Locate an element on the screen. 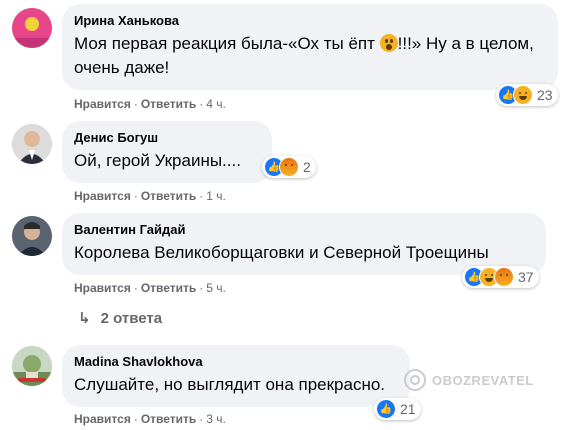 The image size is (572, 430). timestamp: 4 ч. is located at coordinates (216, 104).